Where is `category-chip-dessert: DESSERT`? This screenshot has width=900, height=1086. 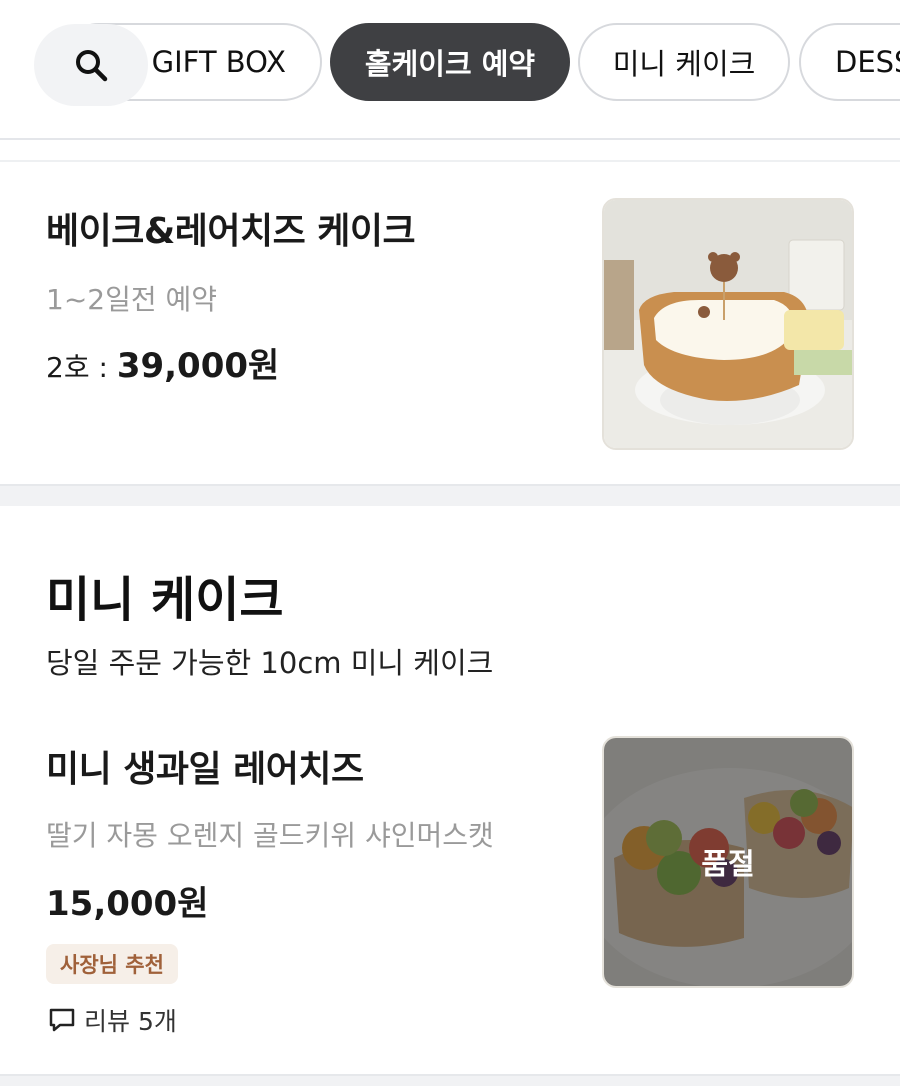 category-chip-dessert: DESSERT is located at coordinates (849, 62).